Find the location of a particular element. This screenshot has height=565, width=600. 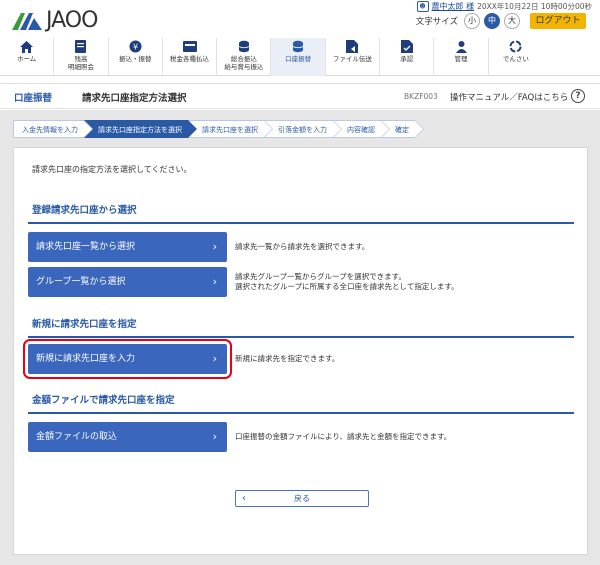

nav-densai: でんさい is located at coordinates (516, 57).